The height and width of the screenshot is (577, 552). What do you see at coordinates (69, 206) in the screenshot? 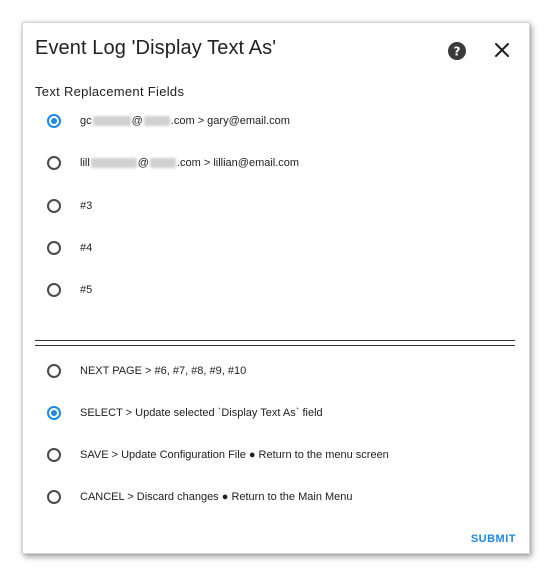
I see `field-option-3: #3` at bounding box center [69, 206].